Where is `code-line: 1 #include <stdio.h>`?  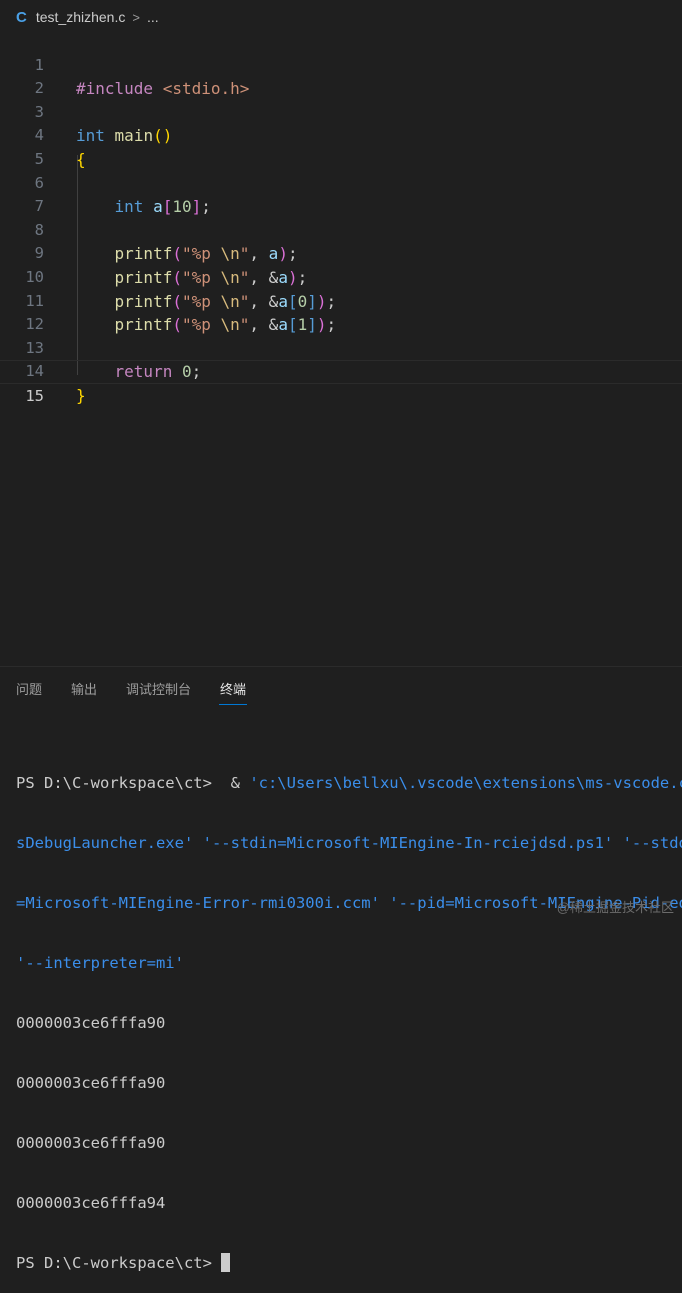 code-line: 1 #include <stdio.h> is located at coordinates (341, 64).